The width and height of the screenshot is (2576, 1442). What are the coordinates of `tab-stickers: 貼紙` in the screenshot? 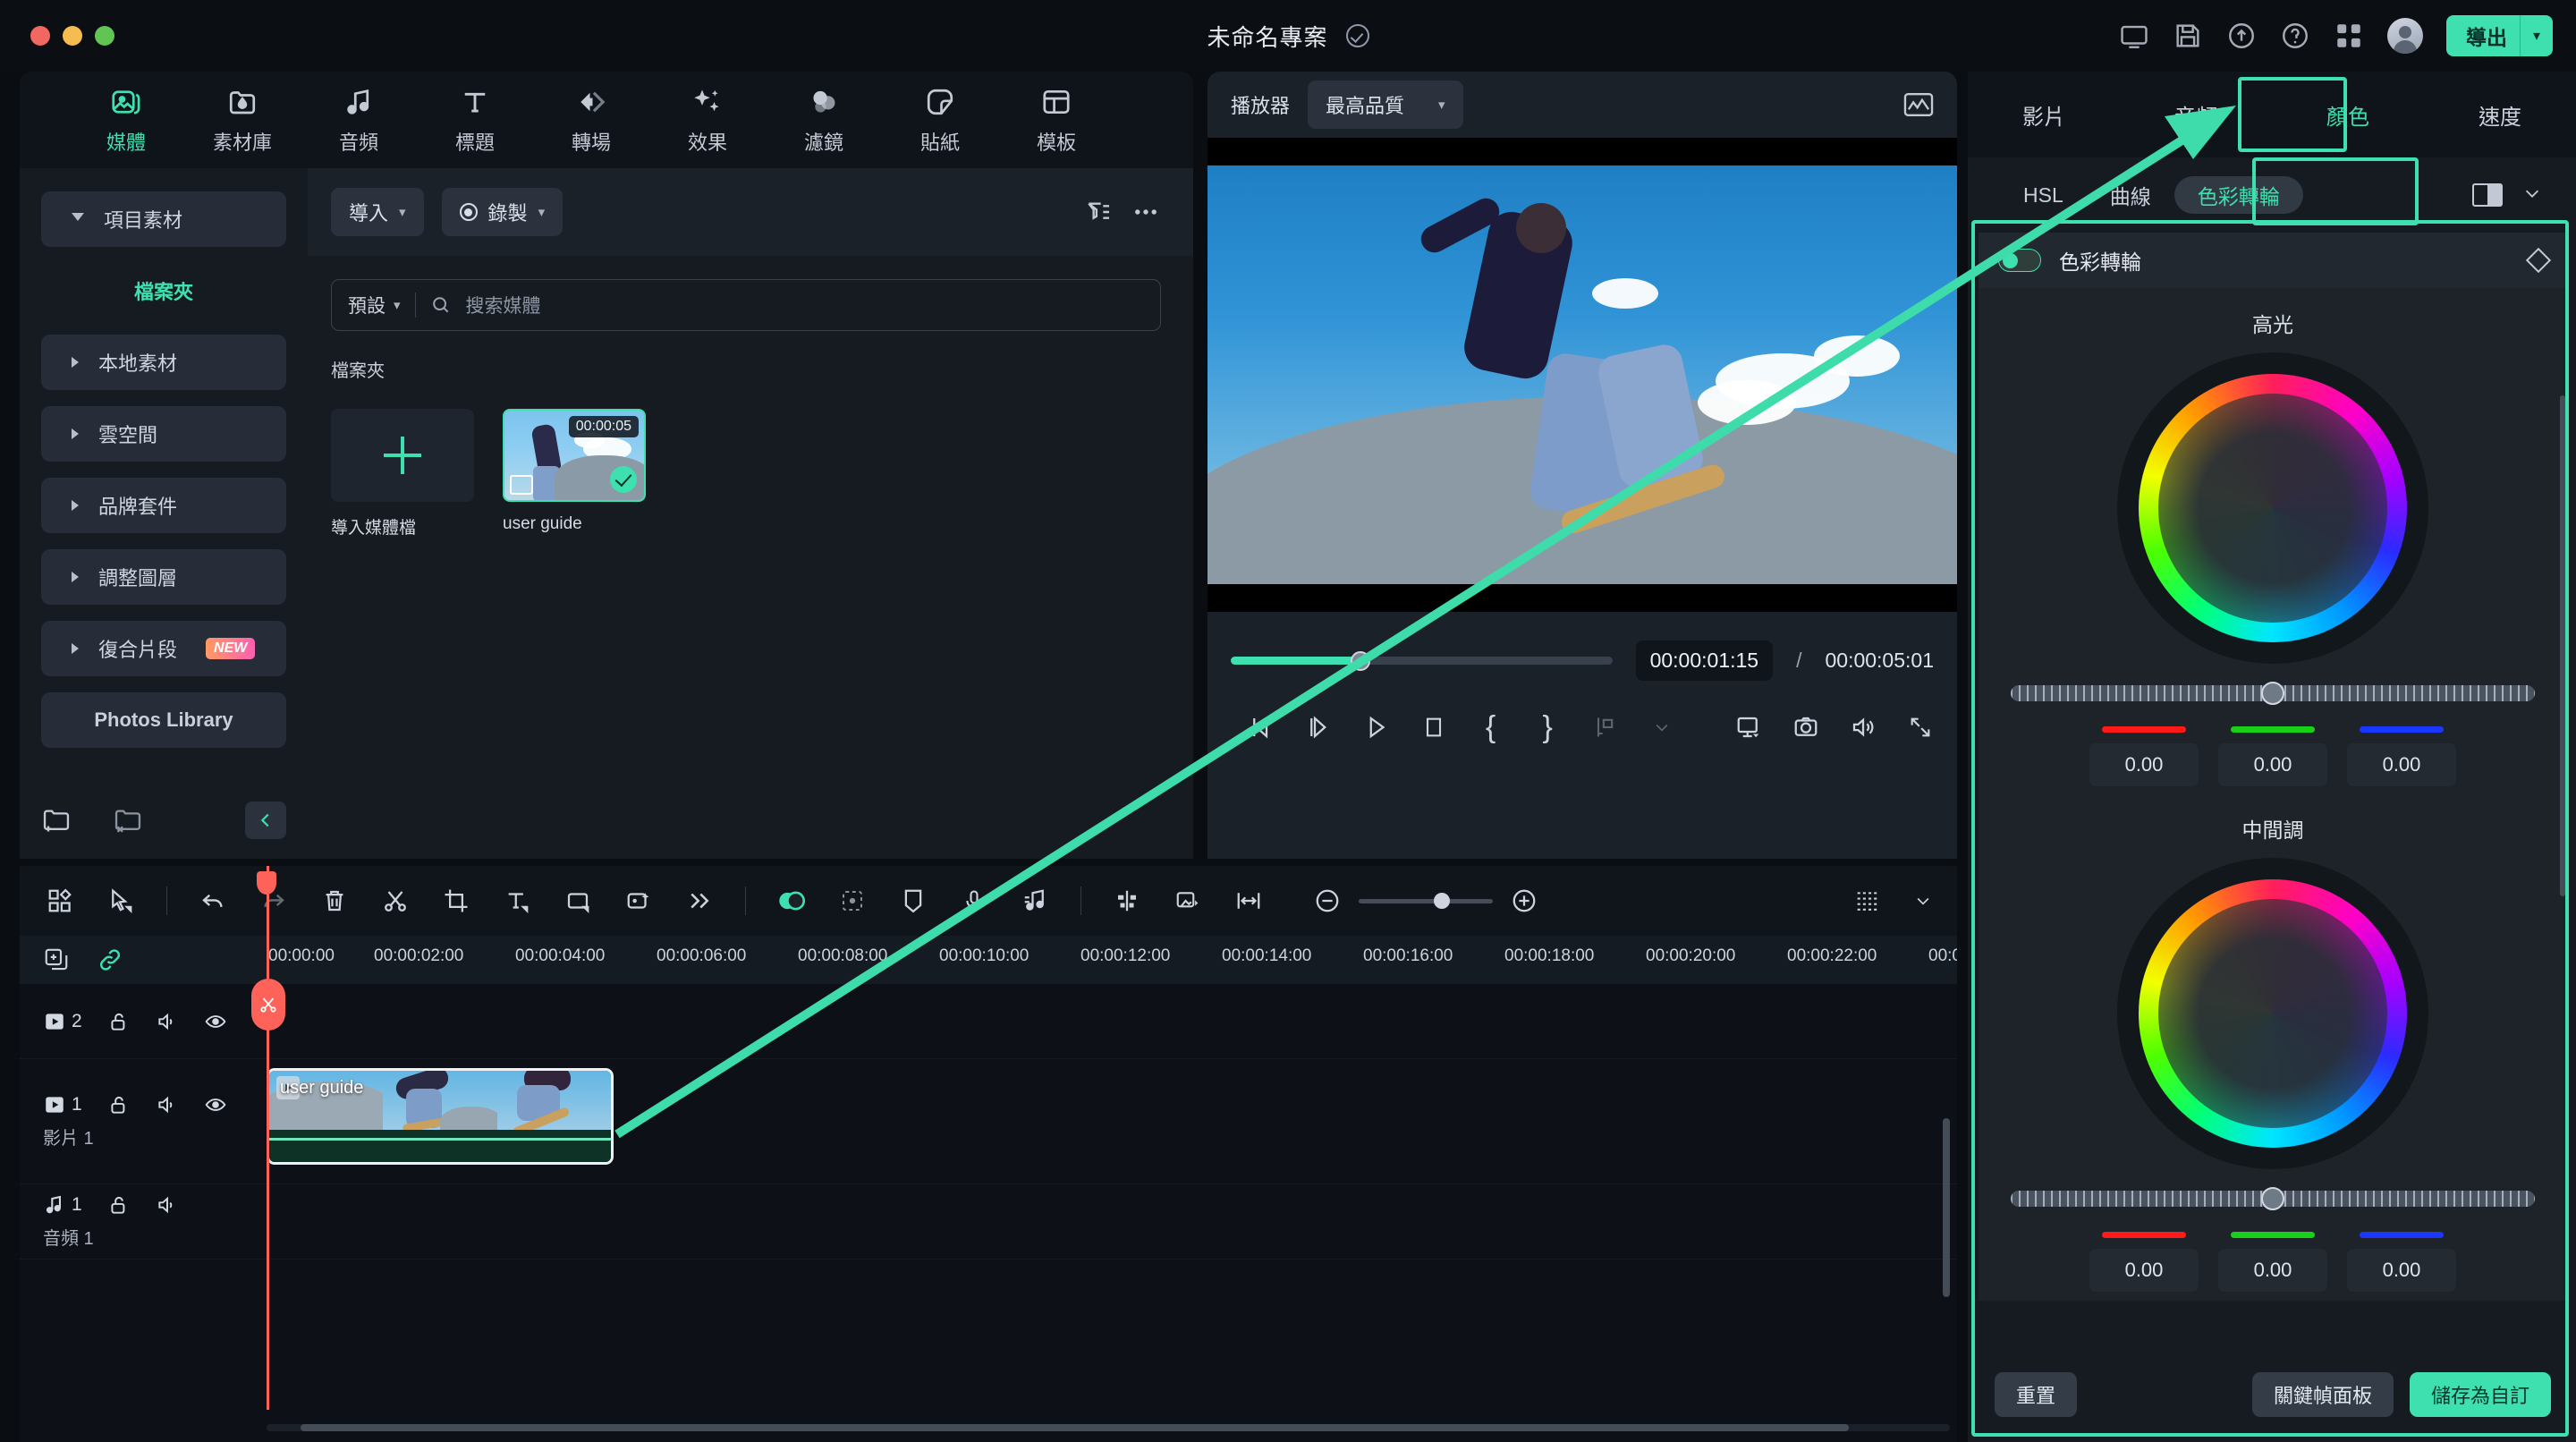 It's located at (940, 120).